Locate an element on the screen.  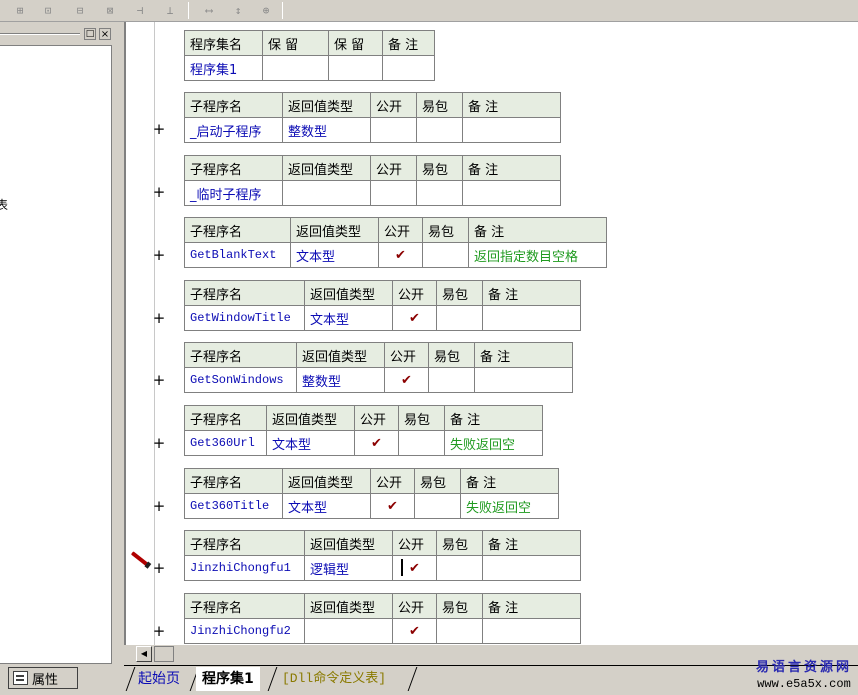
properties-tab: 属性 is located at coordinates (43, 678).